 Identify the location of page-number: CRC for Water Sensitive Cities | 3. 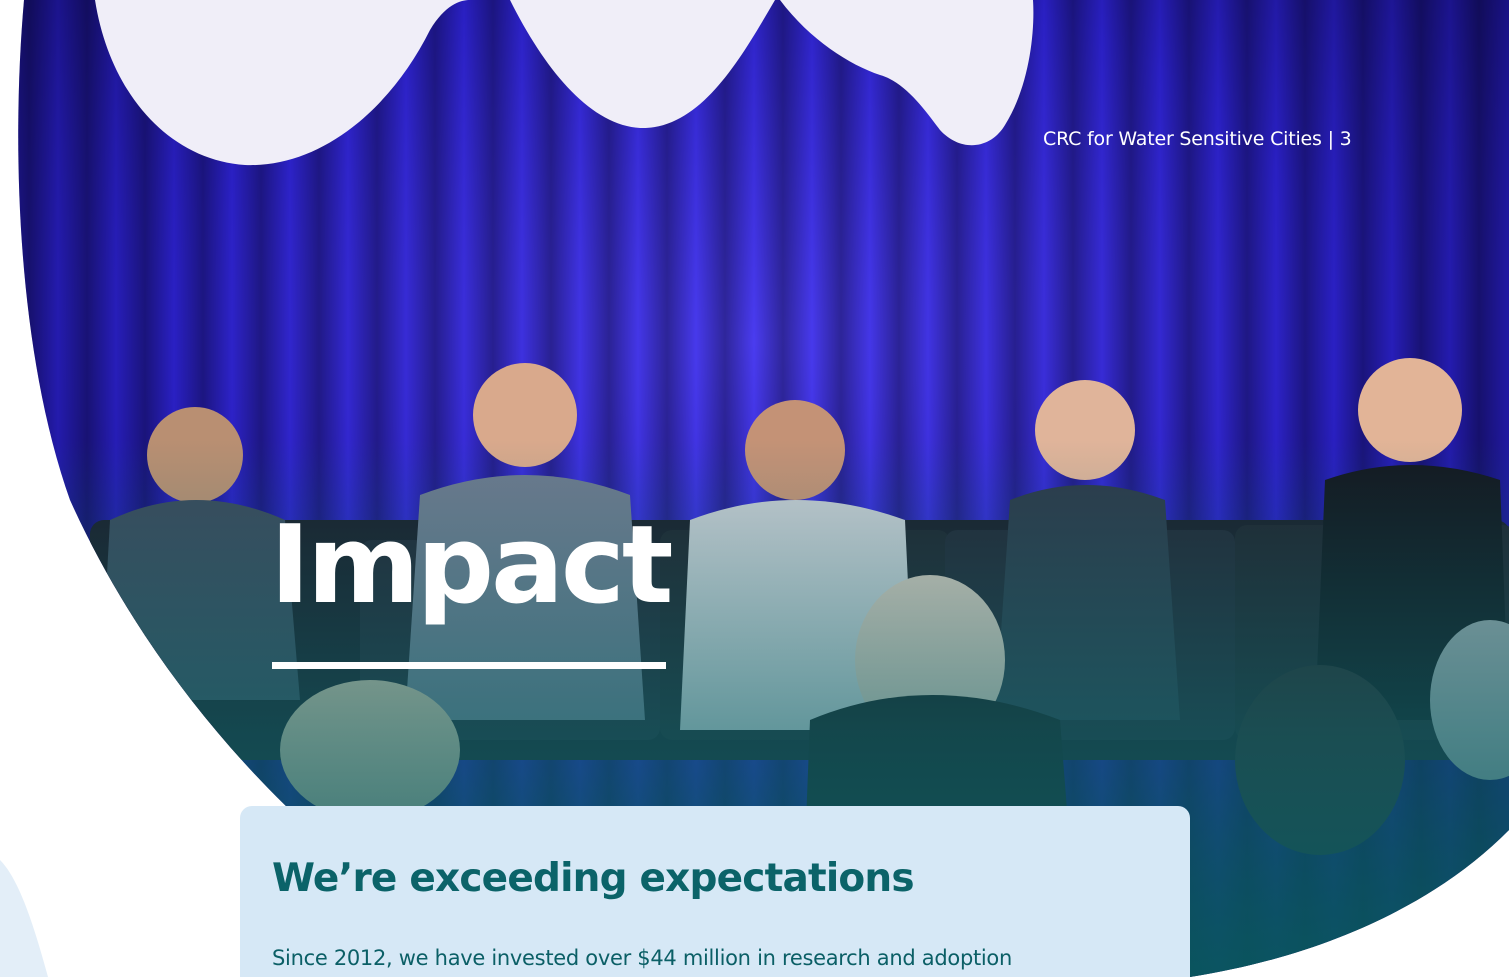
(1197, 139).